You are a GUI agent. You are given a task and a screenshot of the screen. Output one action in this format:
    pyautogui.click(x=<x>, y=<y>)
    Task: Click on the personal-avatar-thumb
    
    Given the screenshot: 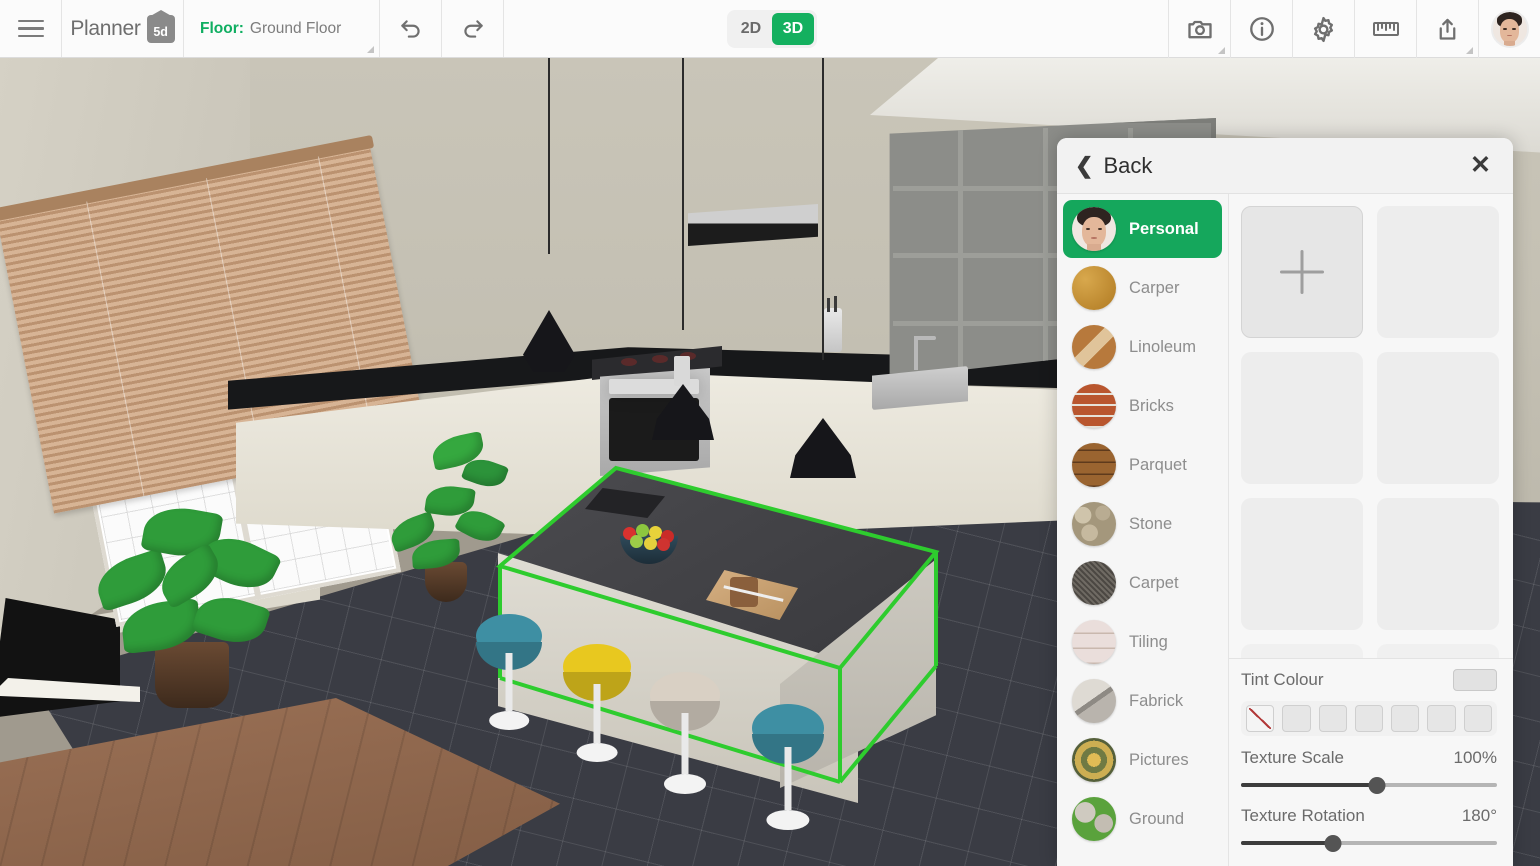 What is the action you would take?
    pyautogui.click(x=1094, y=229)
    